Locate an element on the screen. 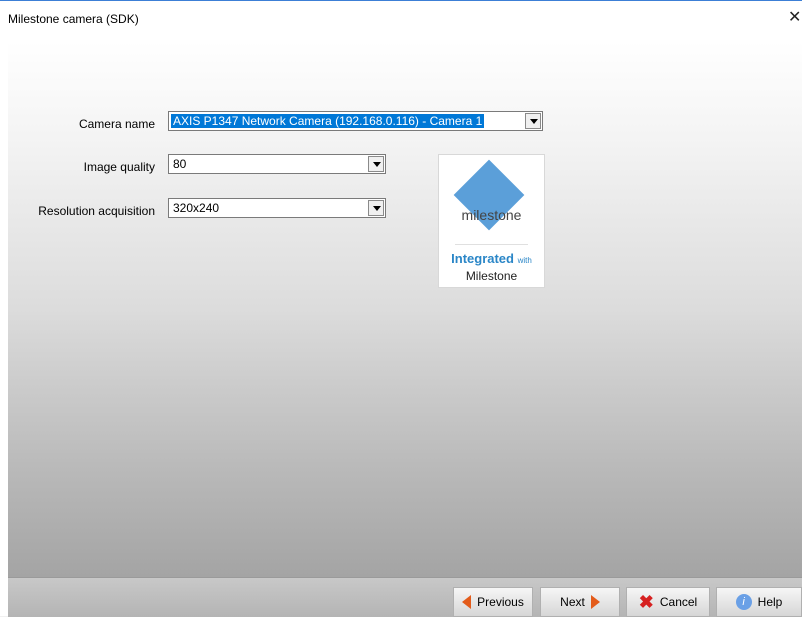 The image size is (802, 617). window-title: Milestone camera (SDK) is located at coordinates (73, 19).